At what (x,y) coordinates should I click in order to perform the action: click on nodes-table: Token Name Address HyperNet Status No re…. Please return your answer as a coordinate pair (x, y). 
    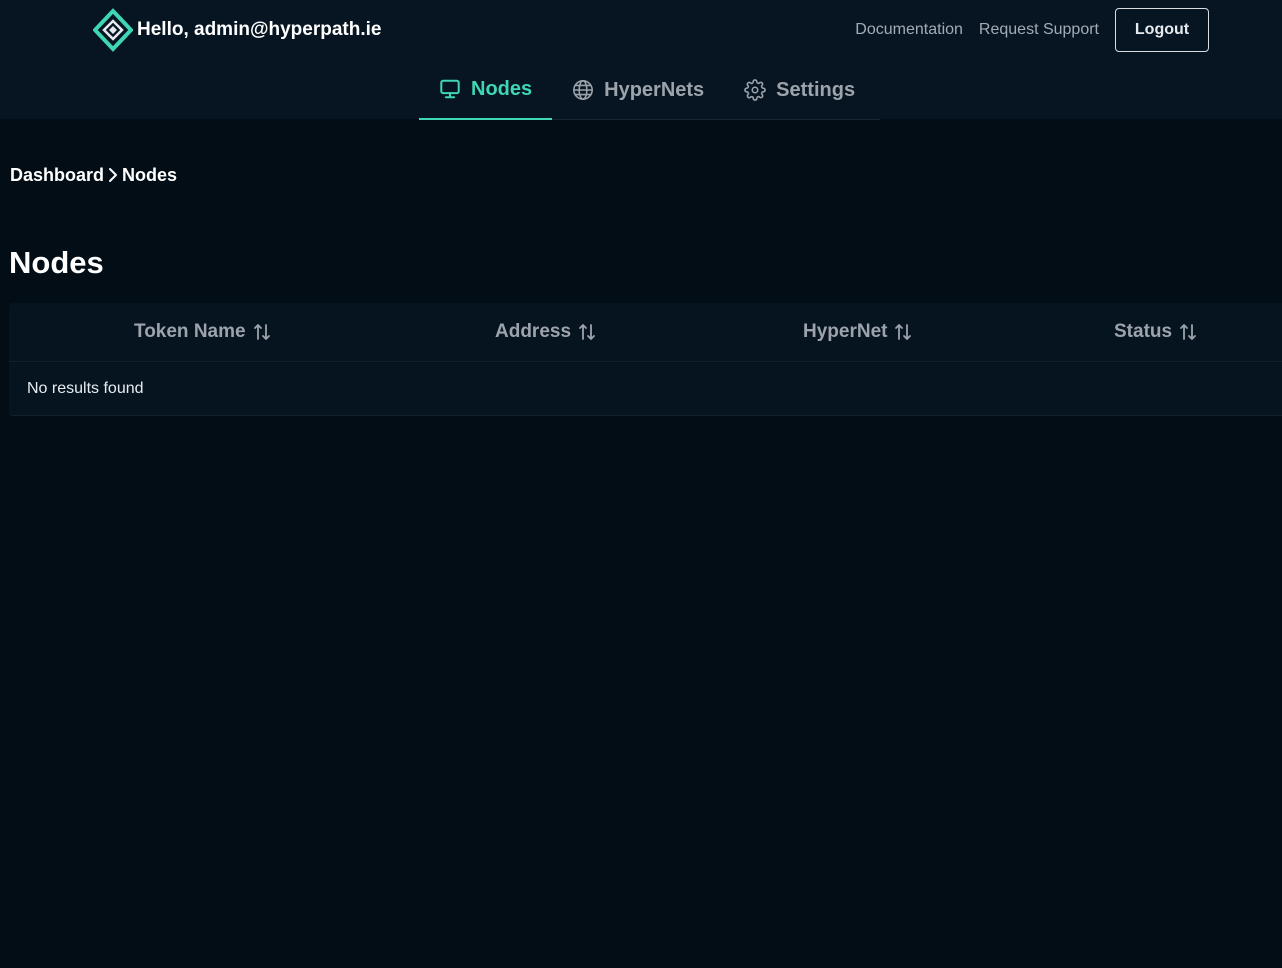
    Looking at the image, I should click on (645, 359).